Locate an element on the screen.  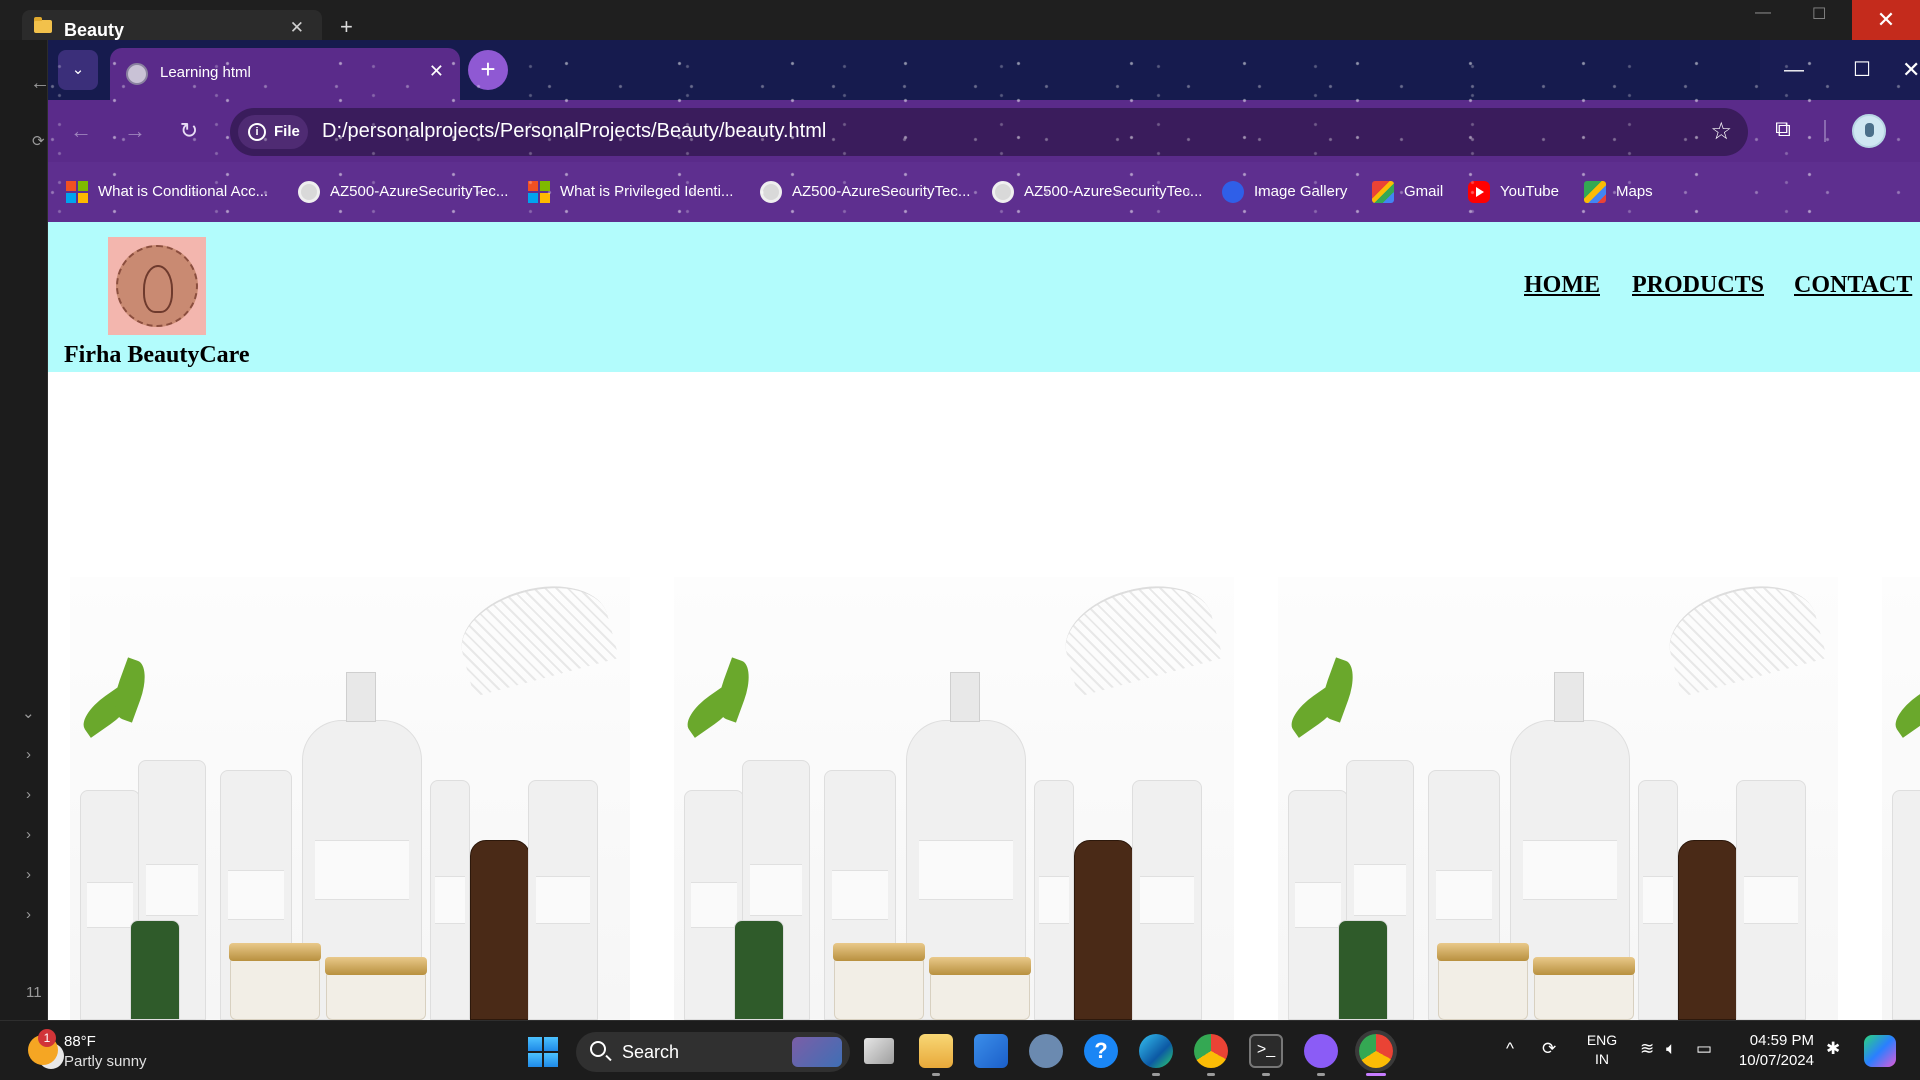
bookmark-label: Maps is located at coordinates (1634, 191).